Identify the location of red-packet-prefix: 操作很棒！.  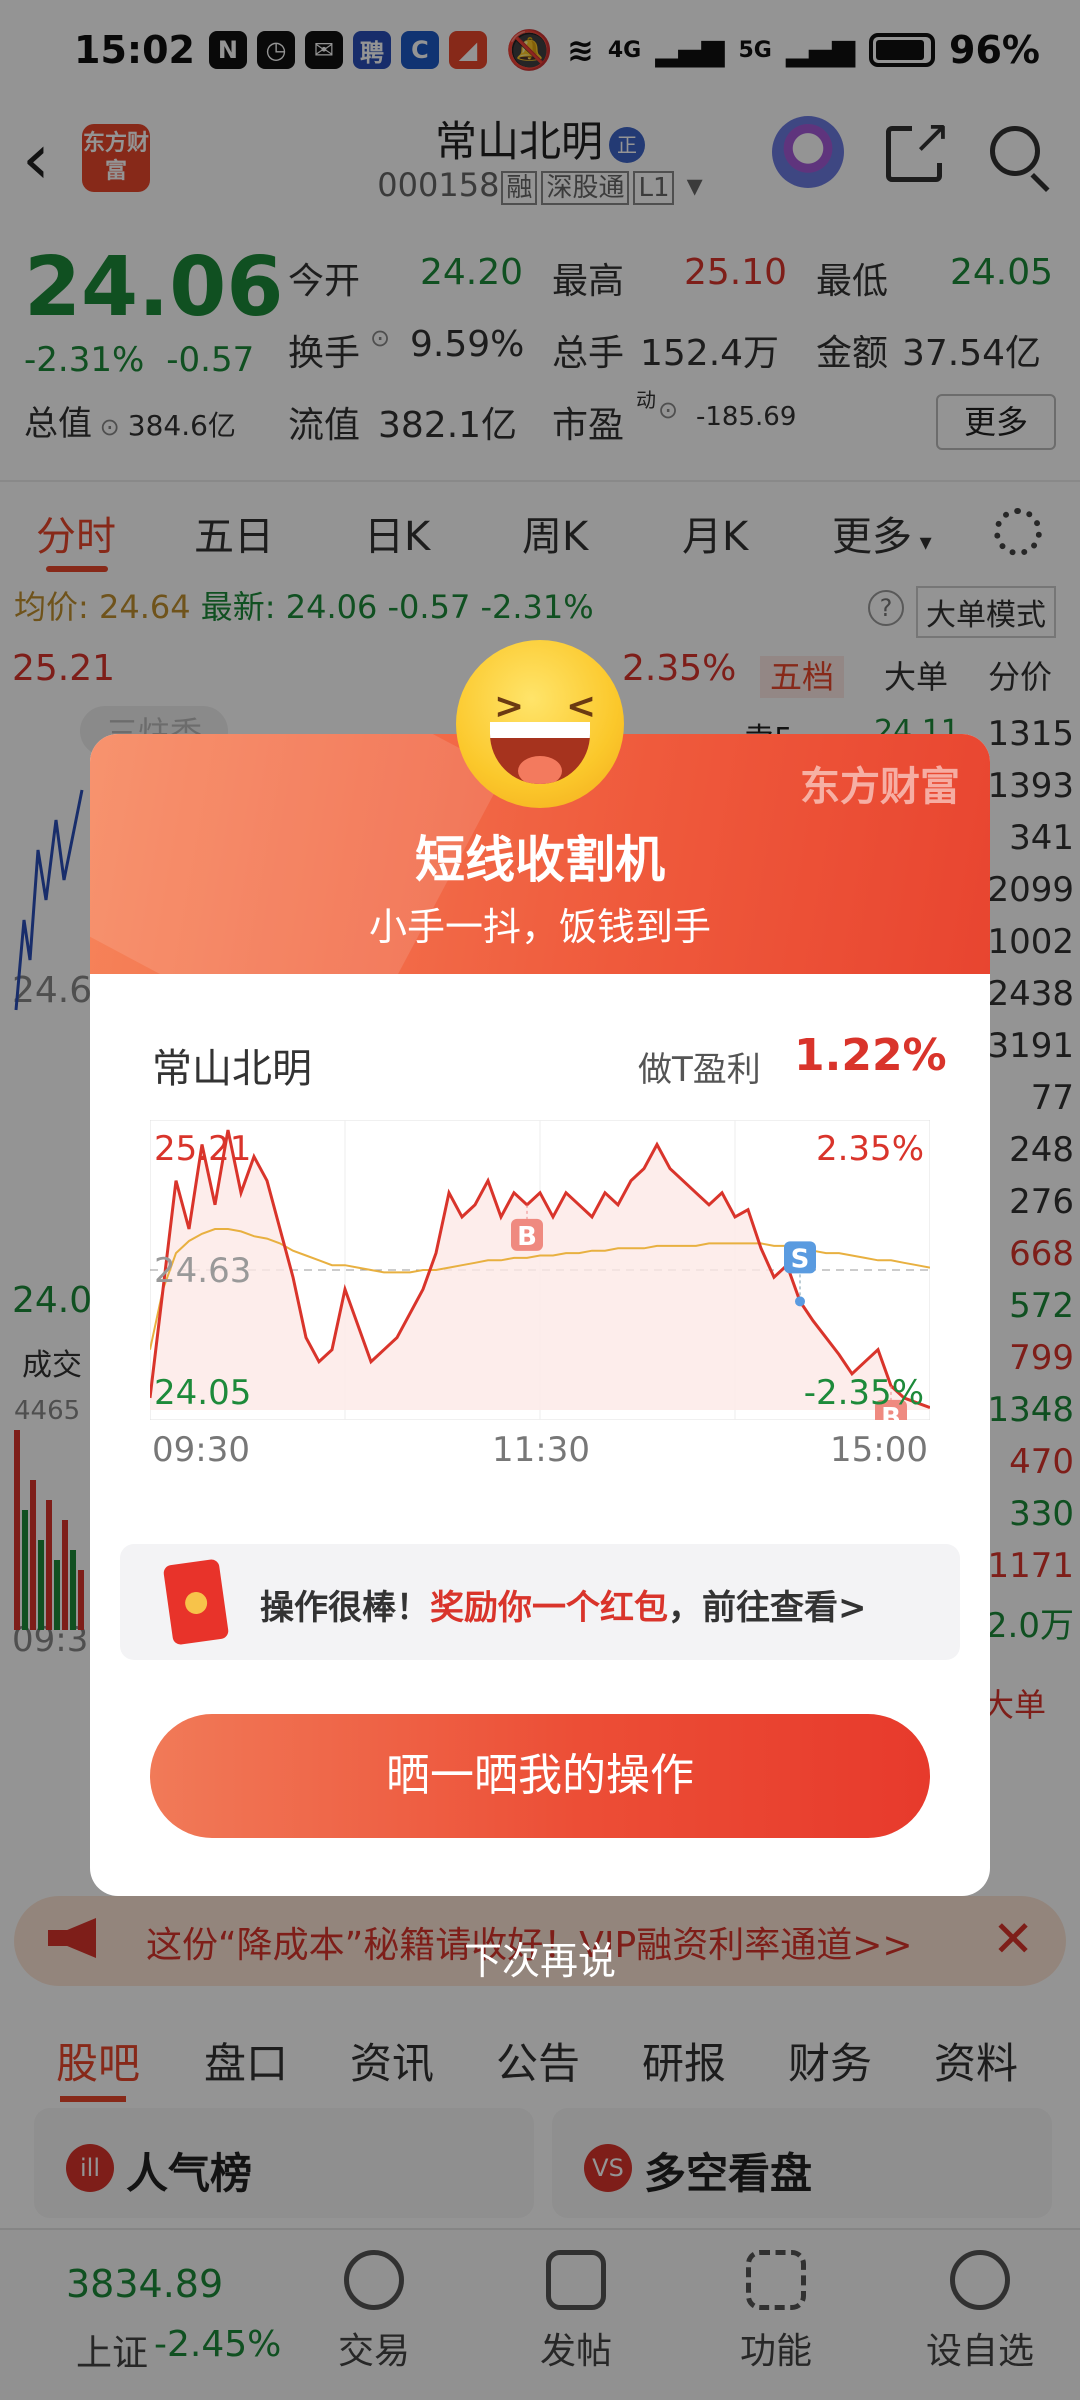
(345, 1608).